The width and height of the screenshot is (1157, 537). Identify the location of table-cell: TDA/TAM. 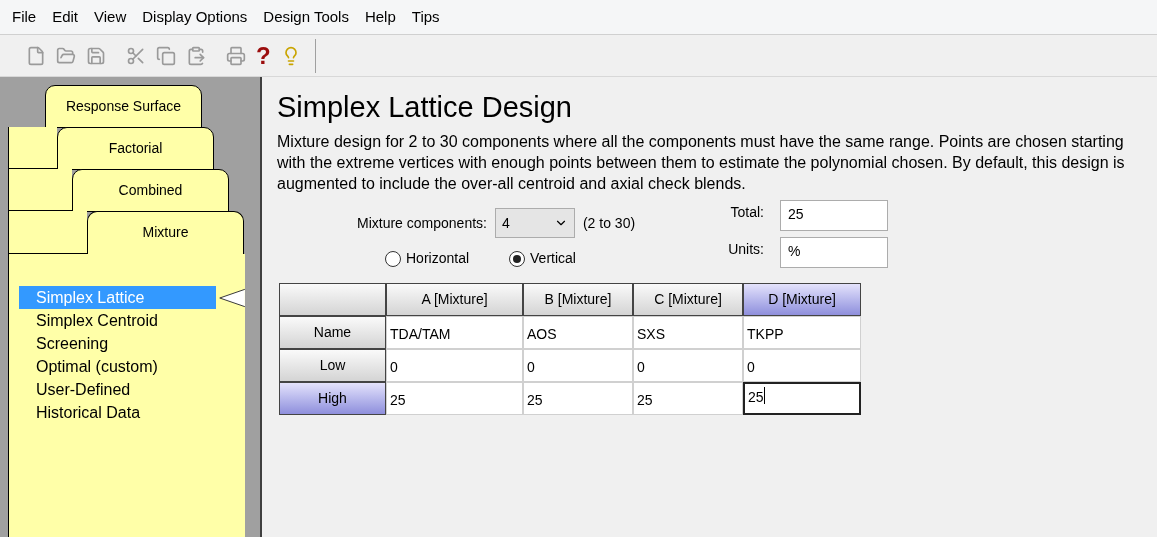
(454, 332).